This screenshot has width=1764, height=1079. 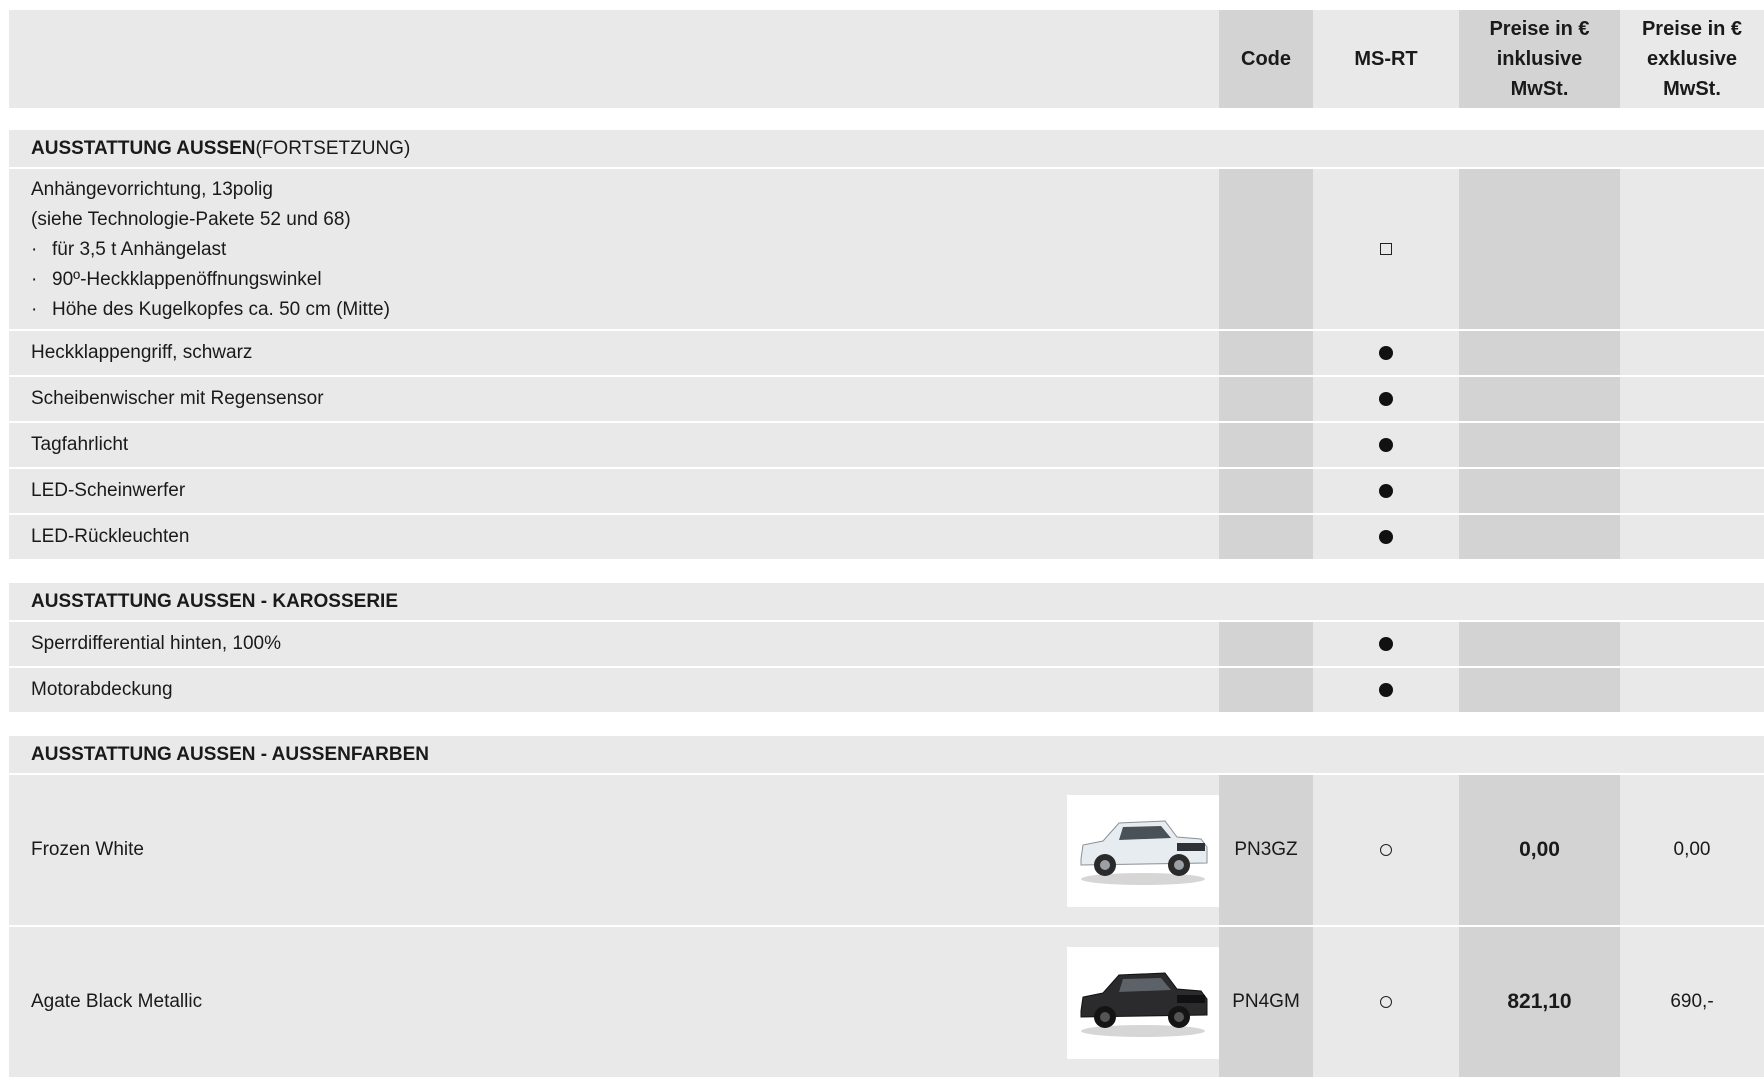 I want to click on section-title-karosserie: AUSSTATTUNG AUSSEN - KAROSSERIE, so click(x=886, y=601).